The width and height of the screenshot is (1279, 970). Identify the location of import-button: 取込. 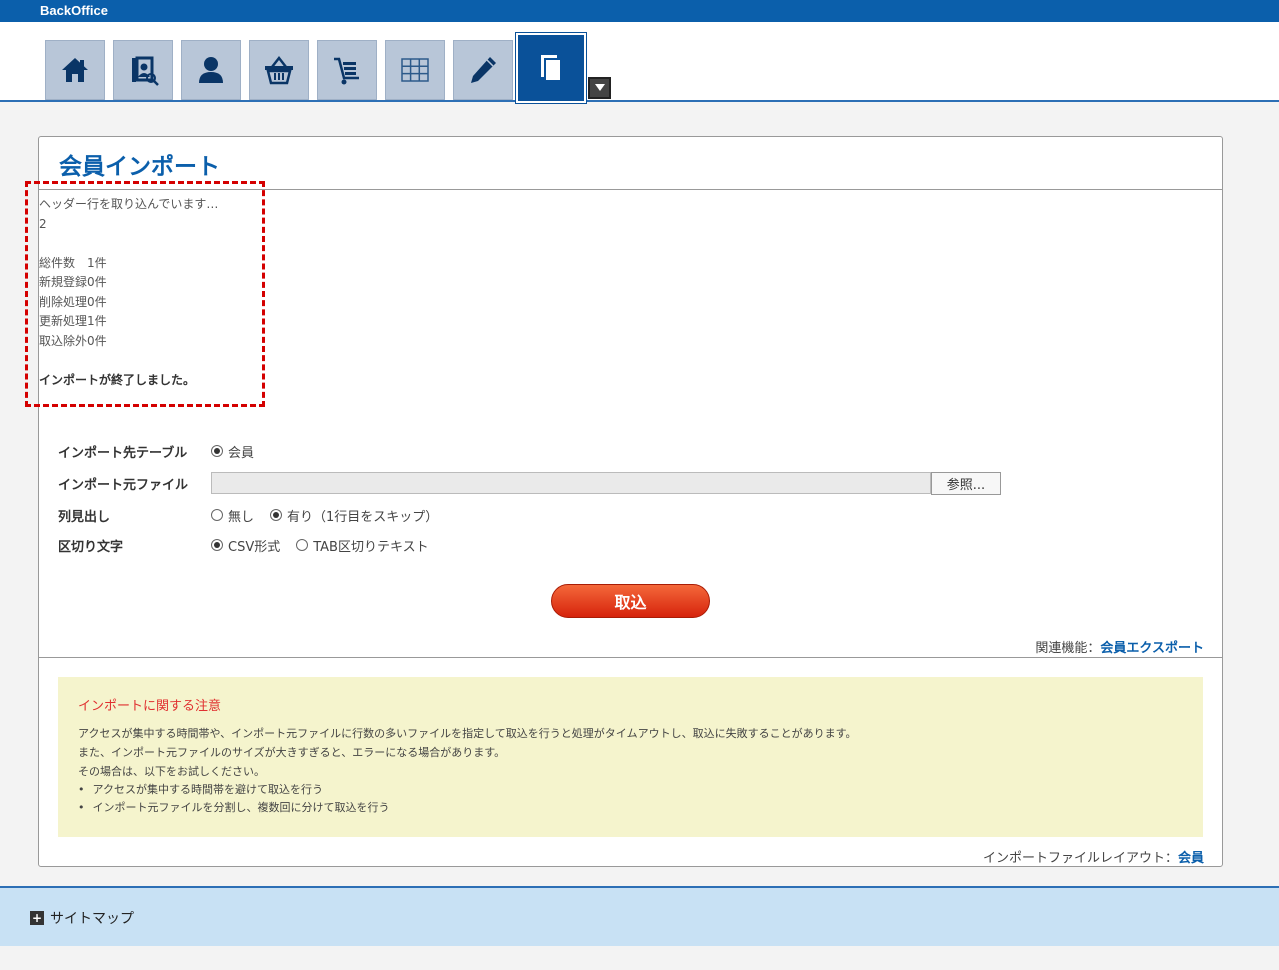
(630, 601).